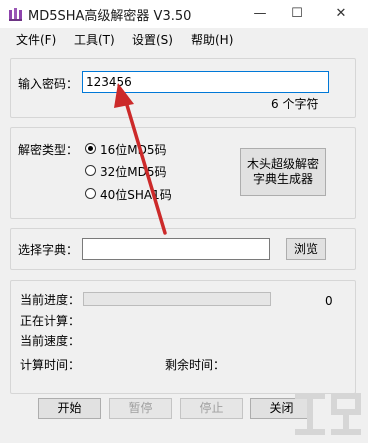 The width and height of the screenshot is (368, 443). What do you see at coordinates (328, 414) in the screenshot?
I see `watermark-logo-icon` at bounding box center [328, 414].